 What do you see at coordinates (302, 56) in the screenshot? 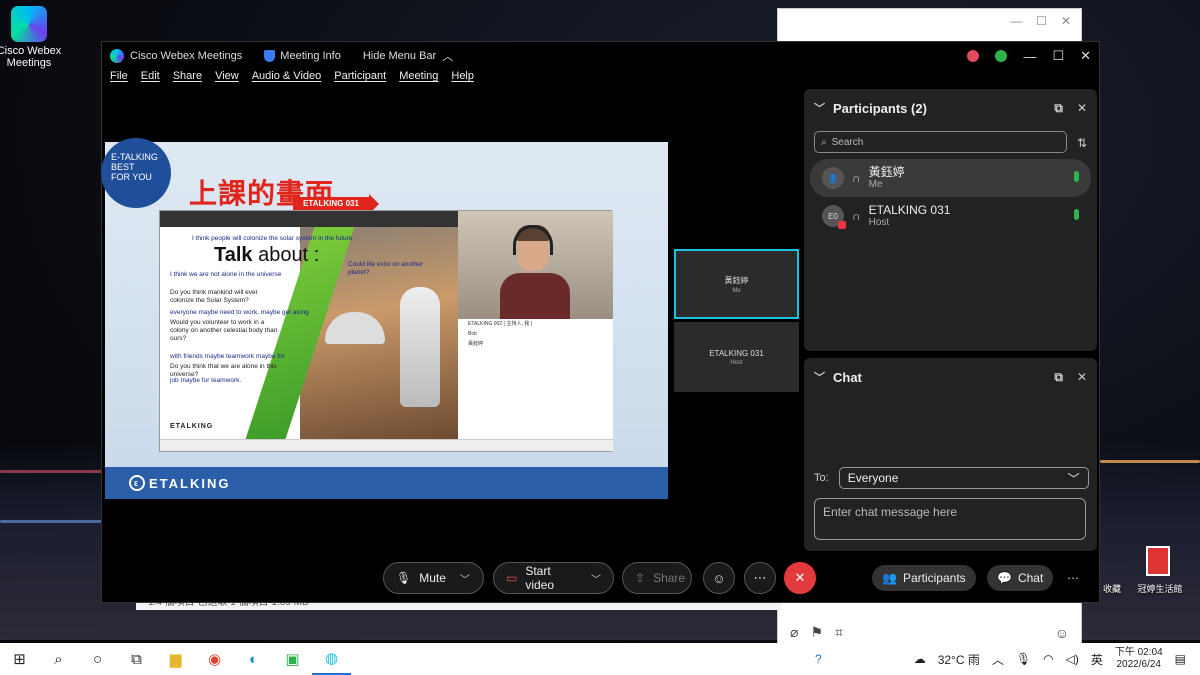
I see `meeting-info-button: Meeting Info` at bounding box center [302, 56].